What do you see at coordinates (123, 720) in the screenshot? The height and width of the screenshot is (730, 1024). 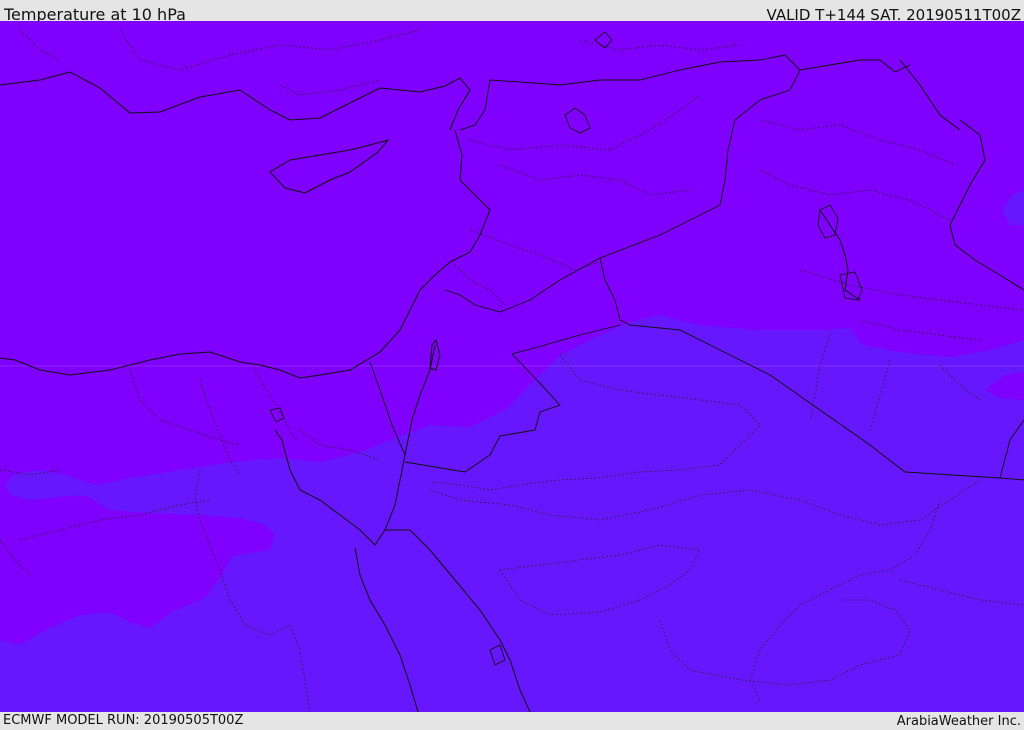 I see `model-run-label: ECMWF MODEL RUN: 20190505T00Z` at bounding box center [123, 720].